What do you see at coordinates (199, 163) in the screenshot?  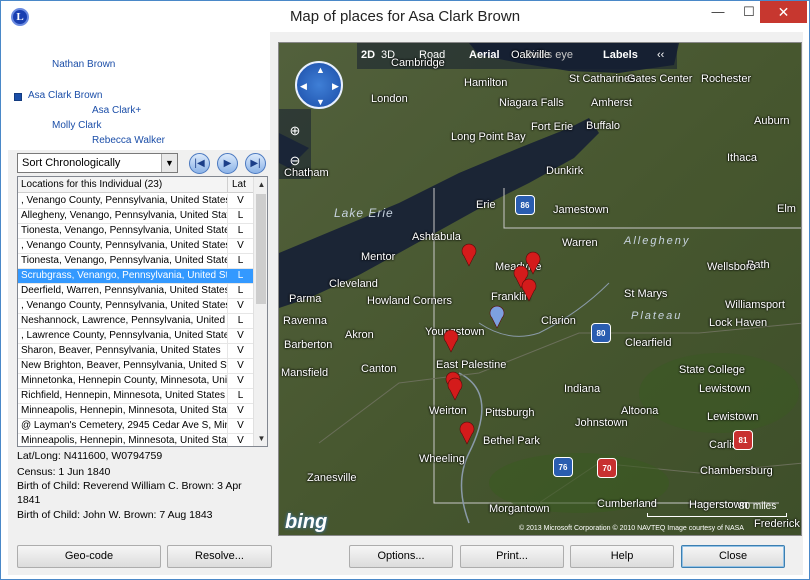 I see `first-location-button: |◀` at bounding box center [199, 163].